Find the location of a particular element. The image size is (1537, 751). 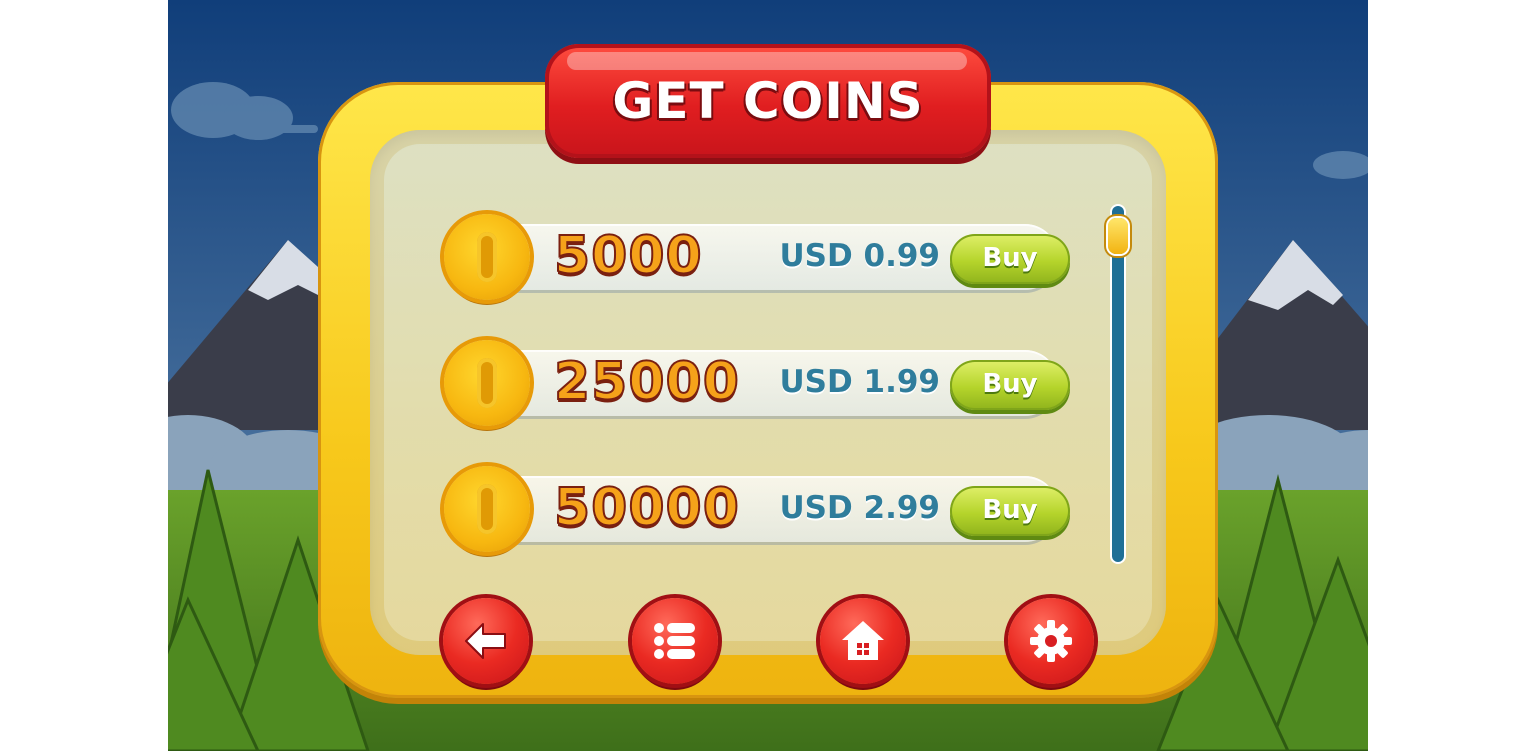

coin-amount: 50000 is located at coordinates (646, 508).